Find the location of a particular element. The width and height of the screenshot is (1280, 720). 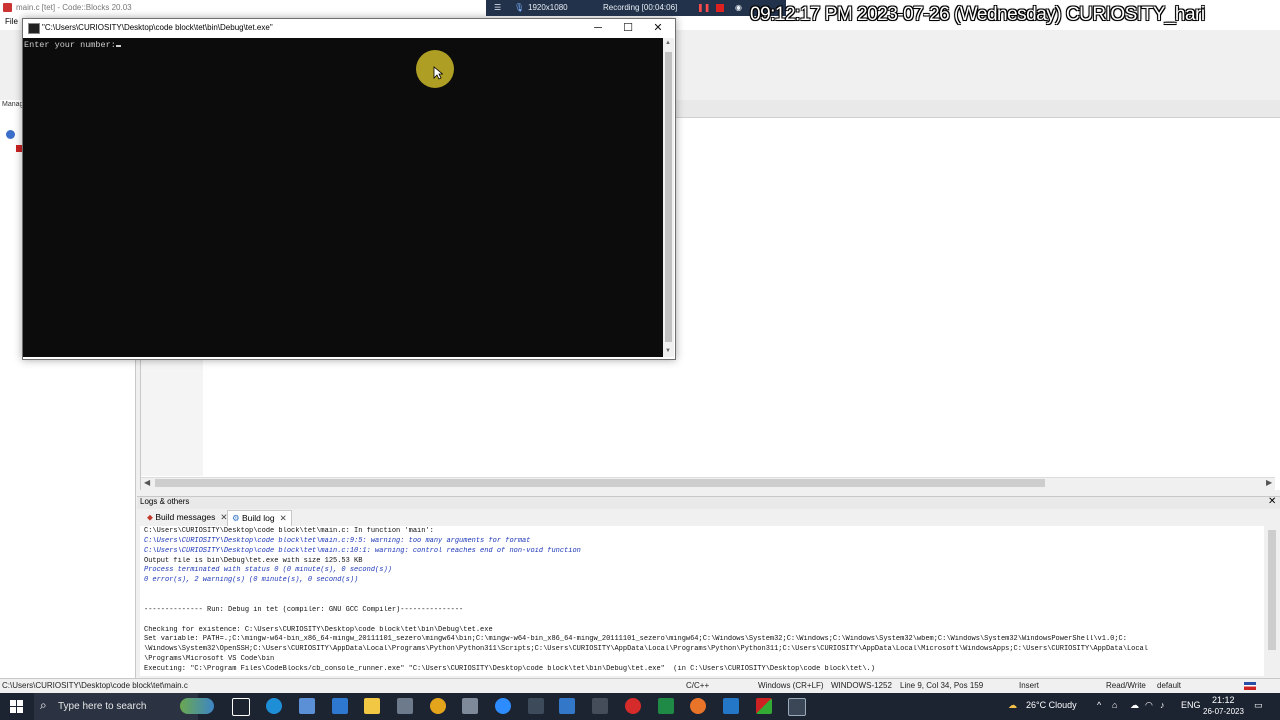

ide-window-title: main.c [tet] - Code::Blocks 20.03 is located at coordinates (74, 7).